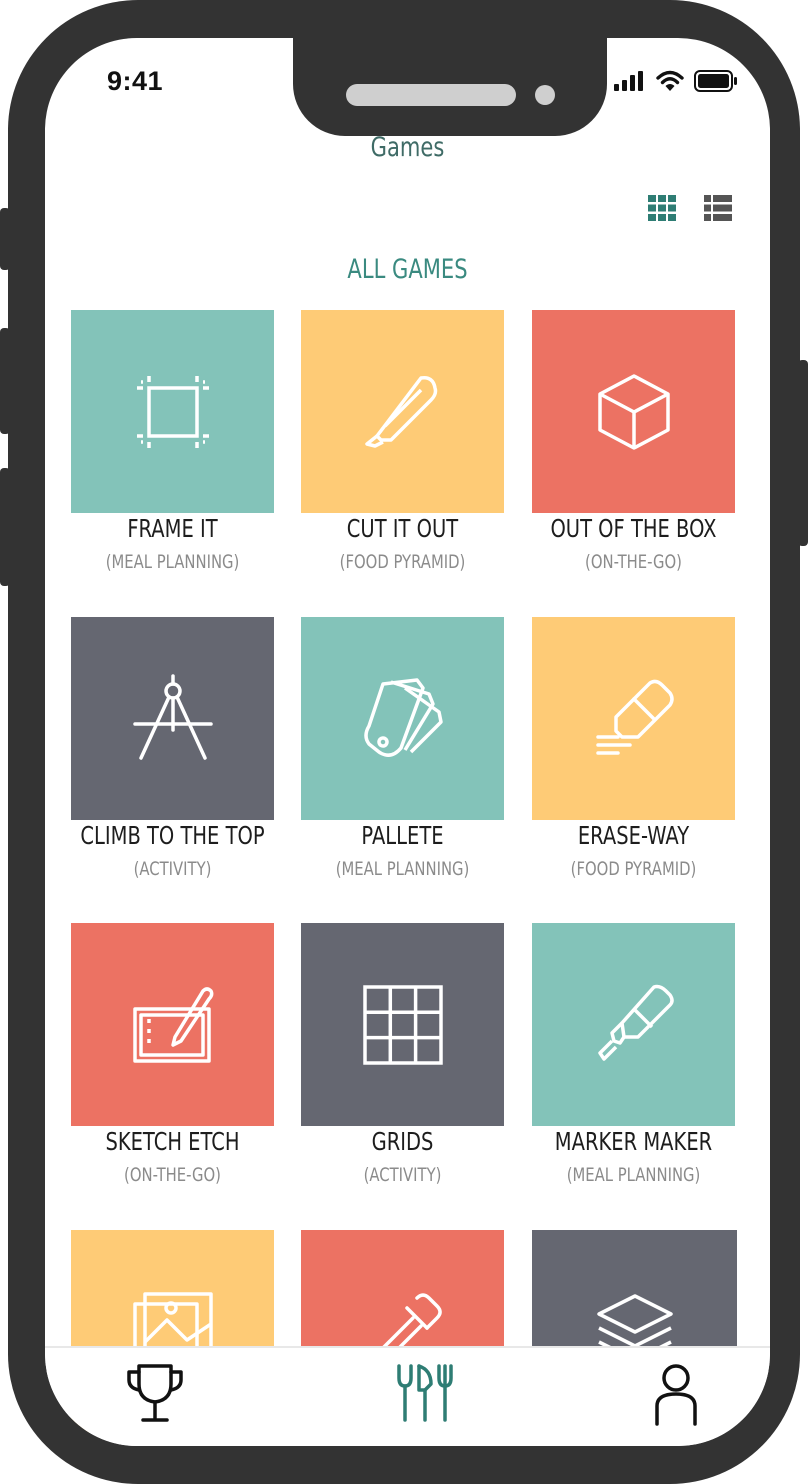  I want to click on game-name: MARKER MAKER, so click(633, 1141).